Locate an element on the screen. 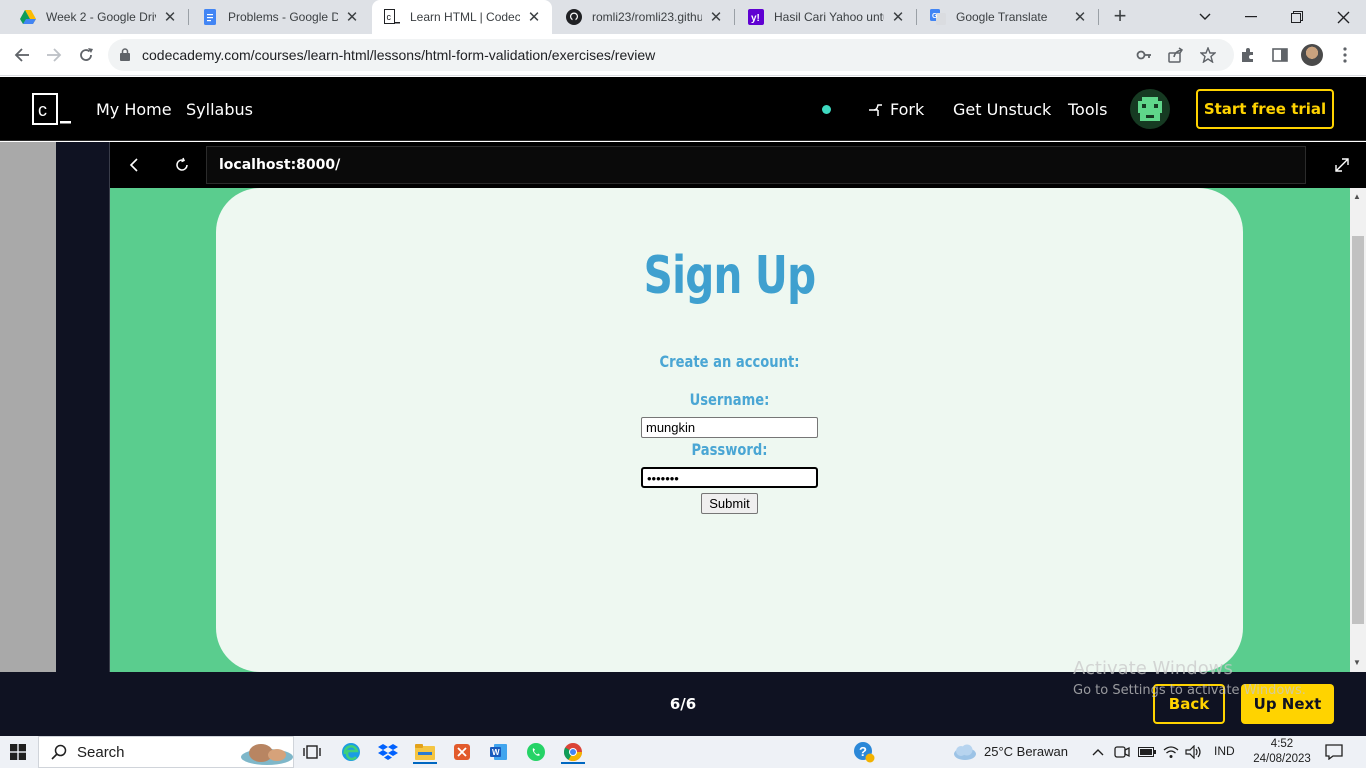  lock-icon is located at coordinates (125, 57).